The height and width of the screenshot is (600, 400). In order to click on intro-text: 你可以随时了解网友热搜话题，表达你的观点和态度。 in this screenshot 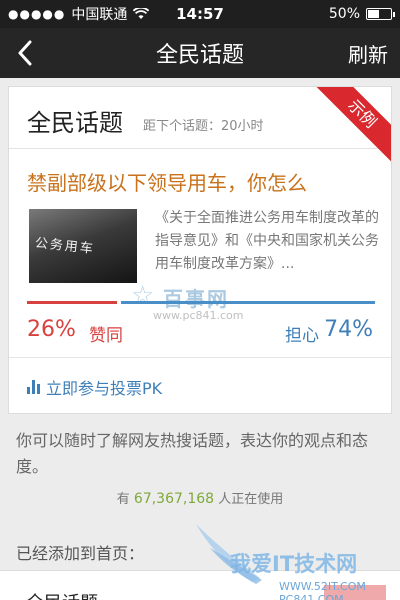, I will do `click(192, 453)`.